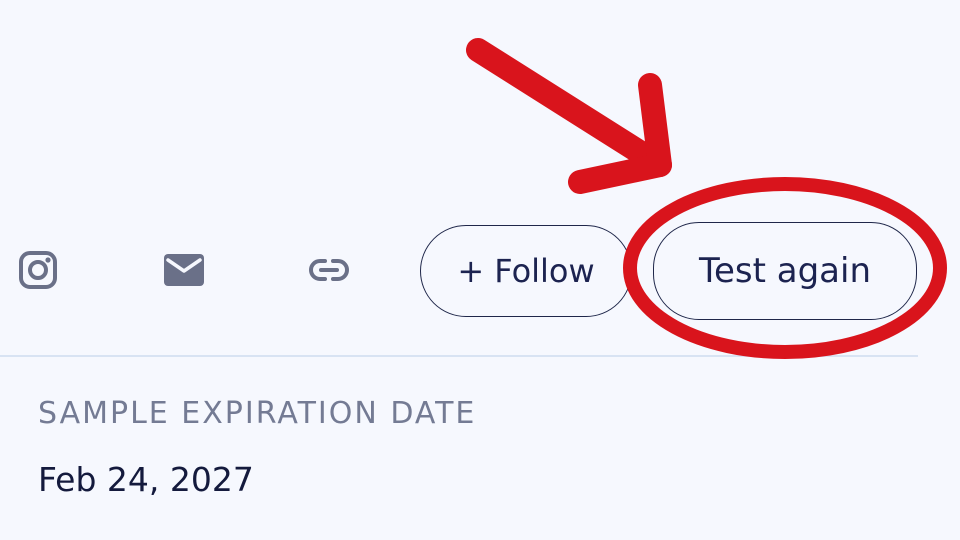 The image size is (960, 540). What do you see at coordinates (459, 356) in the screenshot?
I see `section-divider` at bounding box center [459, 356].